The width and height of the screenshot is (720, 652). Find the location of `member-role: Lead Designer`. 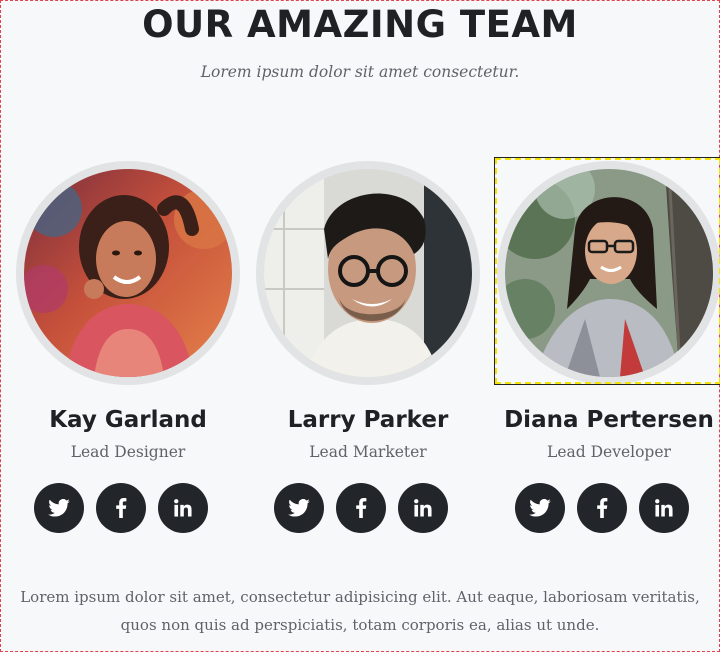

member-role: Lead Designer is located at coordinates (128, 452).